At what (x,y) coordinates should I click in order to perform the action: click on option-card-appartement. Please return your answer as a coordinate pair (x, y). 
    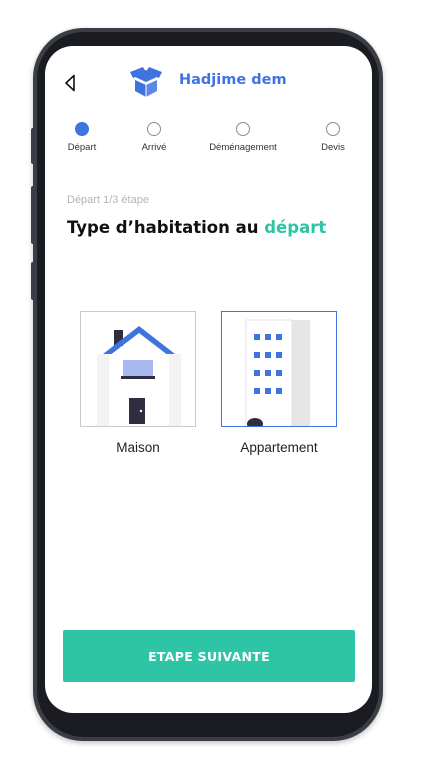
    Looking at the image, I should click on (279, 369).